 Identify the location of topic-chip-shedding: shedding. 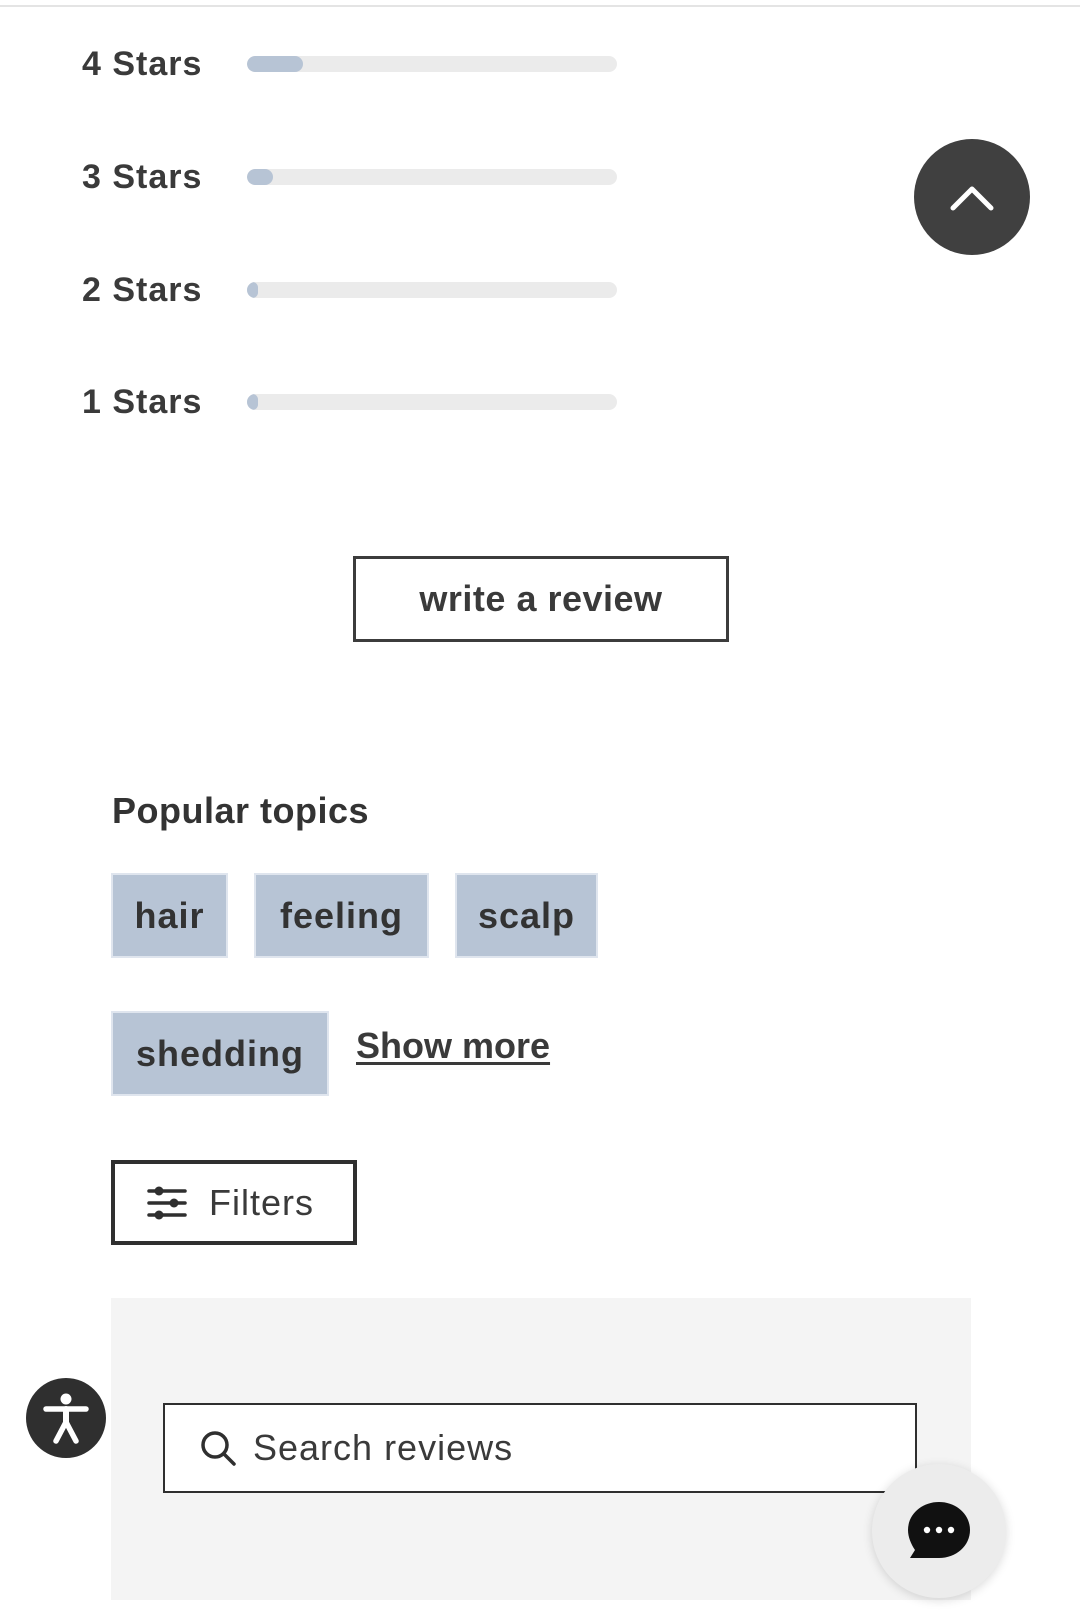
(220, 1053).